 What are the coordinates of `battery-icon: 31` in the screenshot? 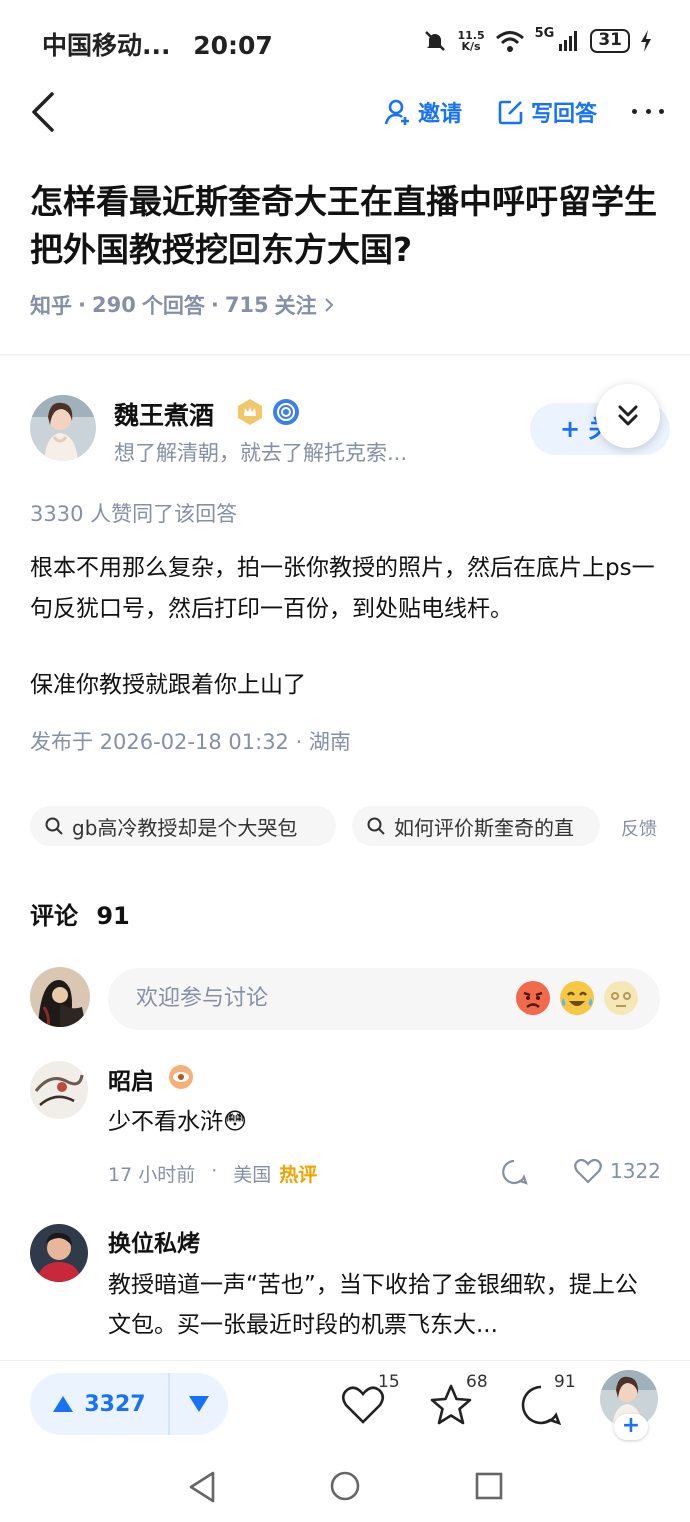 It's located at (610, 41).